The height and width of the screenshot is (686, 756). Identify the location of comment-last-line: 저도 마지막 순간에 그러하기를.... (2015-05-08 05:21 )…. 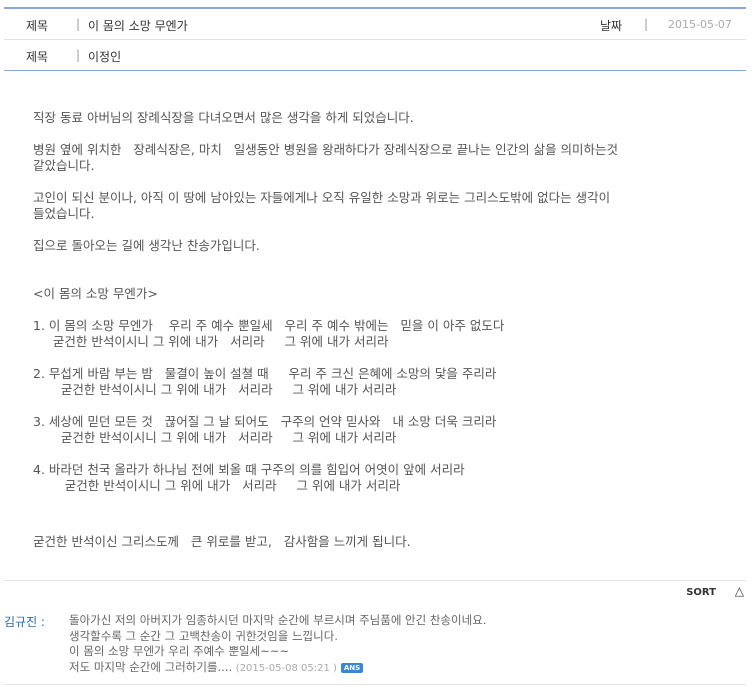
(277, 668).